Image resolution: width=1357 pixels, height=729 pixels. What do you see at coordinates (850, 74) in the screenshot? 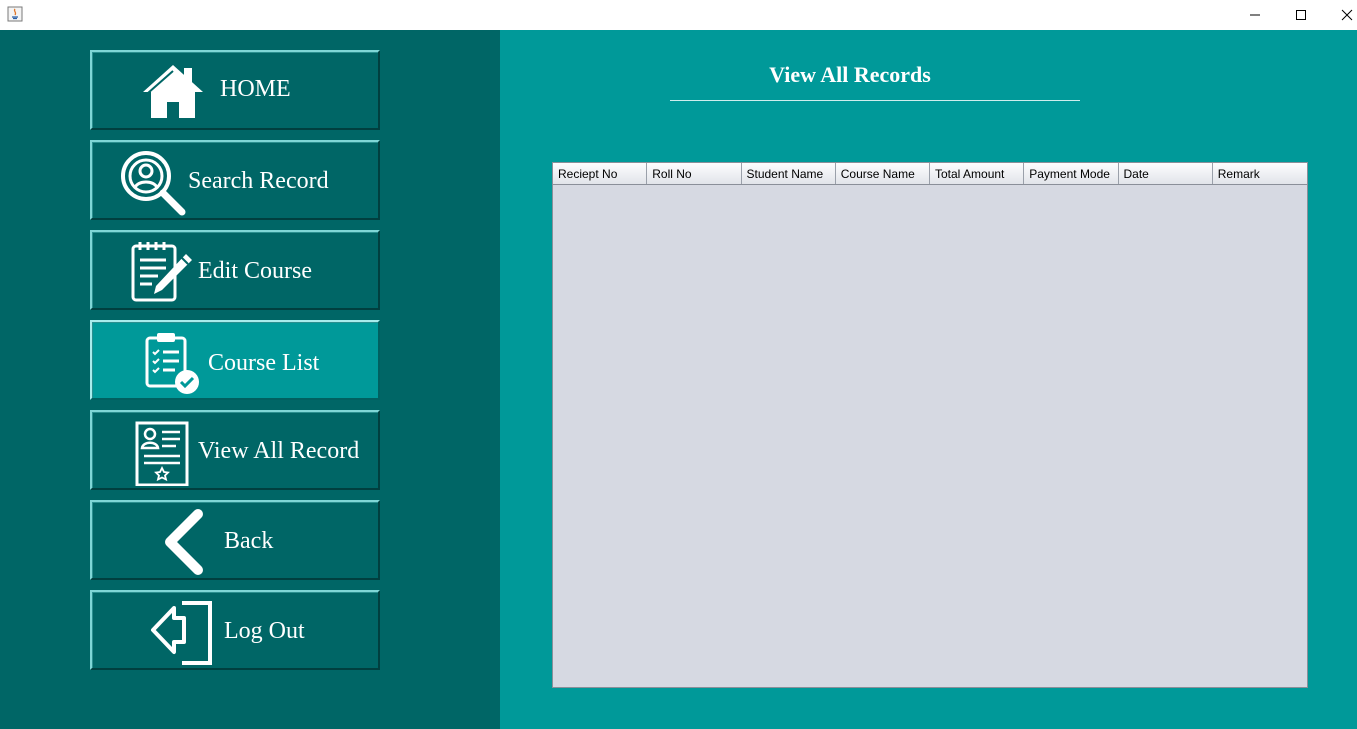
I see `page-title: View All Records` at bounding box center [850, 74].